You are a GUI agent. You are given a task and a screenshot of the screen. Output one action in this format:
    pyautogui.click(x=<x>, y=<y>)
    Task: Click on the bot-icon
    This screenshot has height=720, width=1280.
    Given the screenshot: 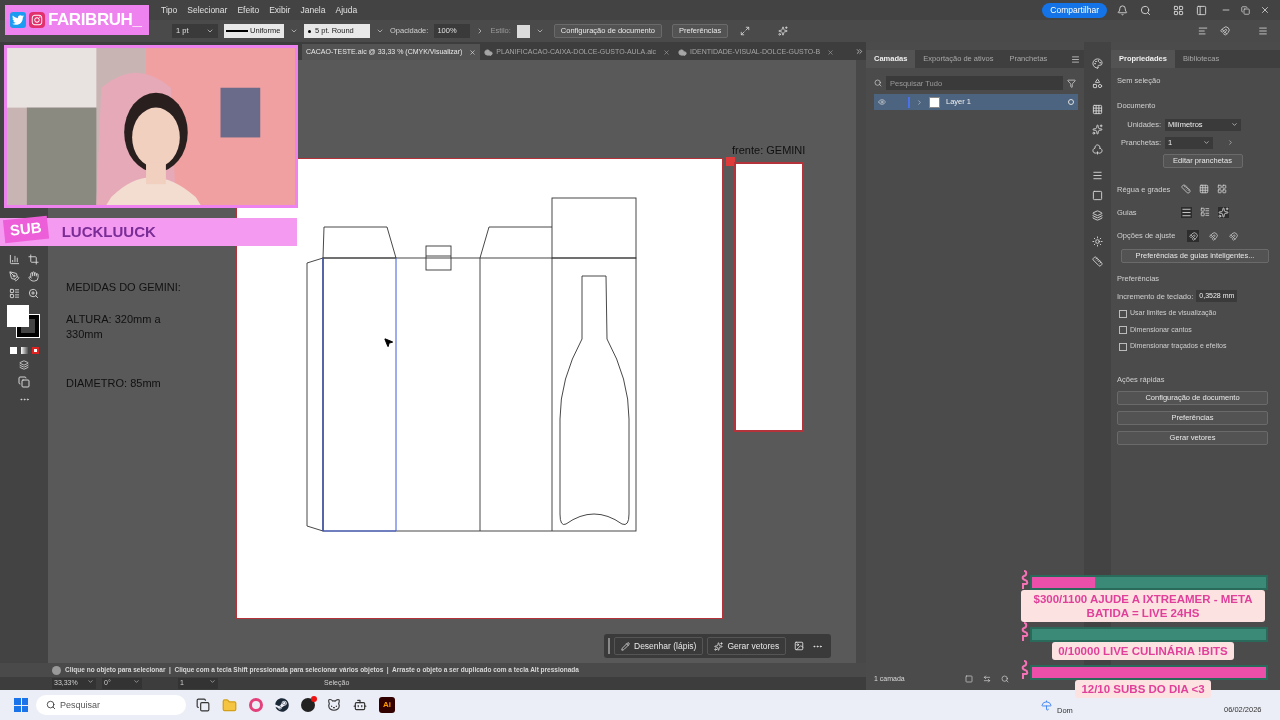 What is the action you would take?
    pyautogui.click(x=360, y=705)
    